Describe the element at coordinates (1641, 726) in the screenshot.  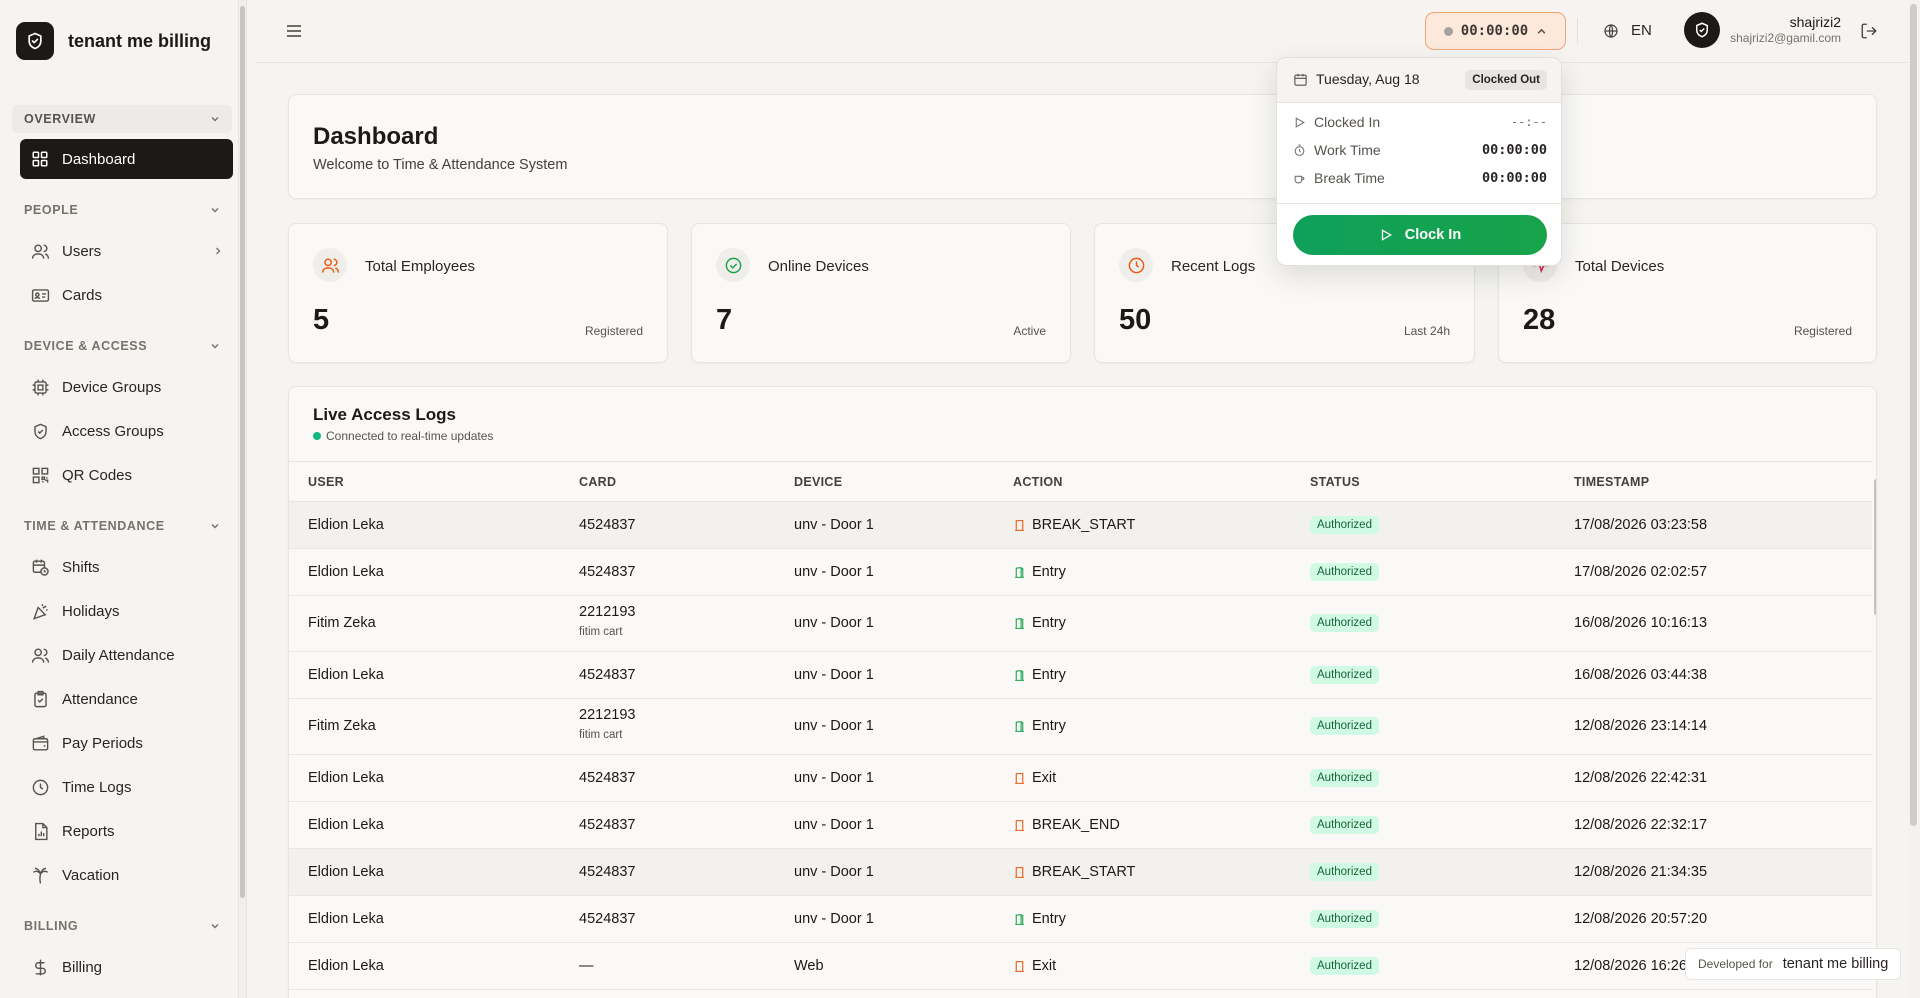
I see `cell-timestamp: 12/08/2026 23:14:14` at that location.